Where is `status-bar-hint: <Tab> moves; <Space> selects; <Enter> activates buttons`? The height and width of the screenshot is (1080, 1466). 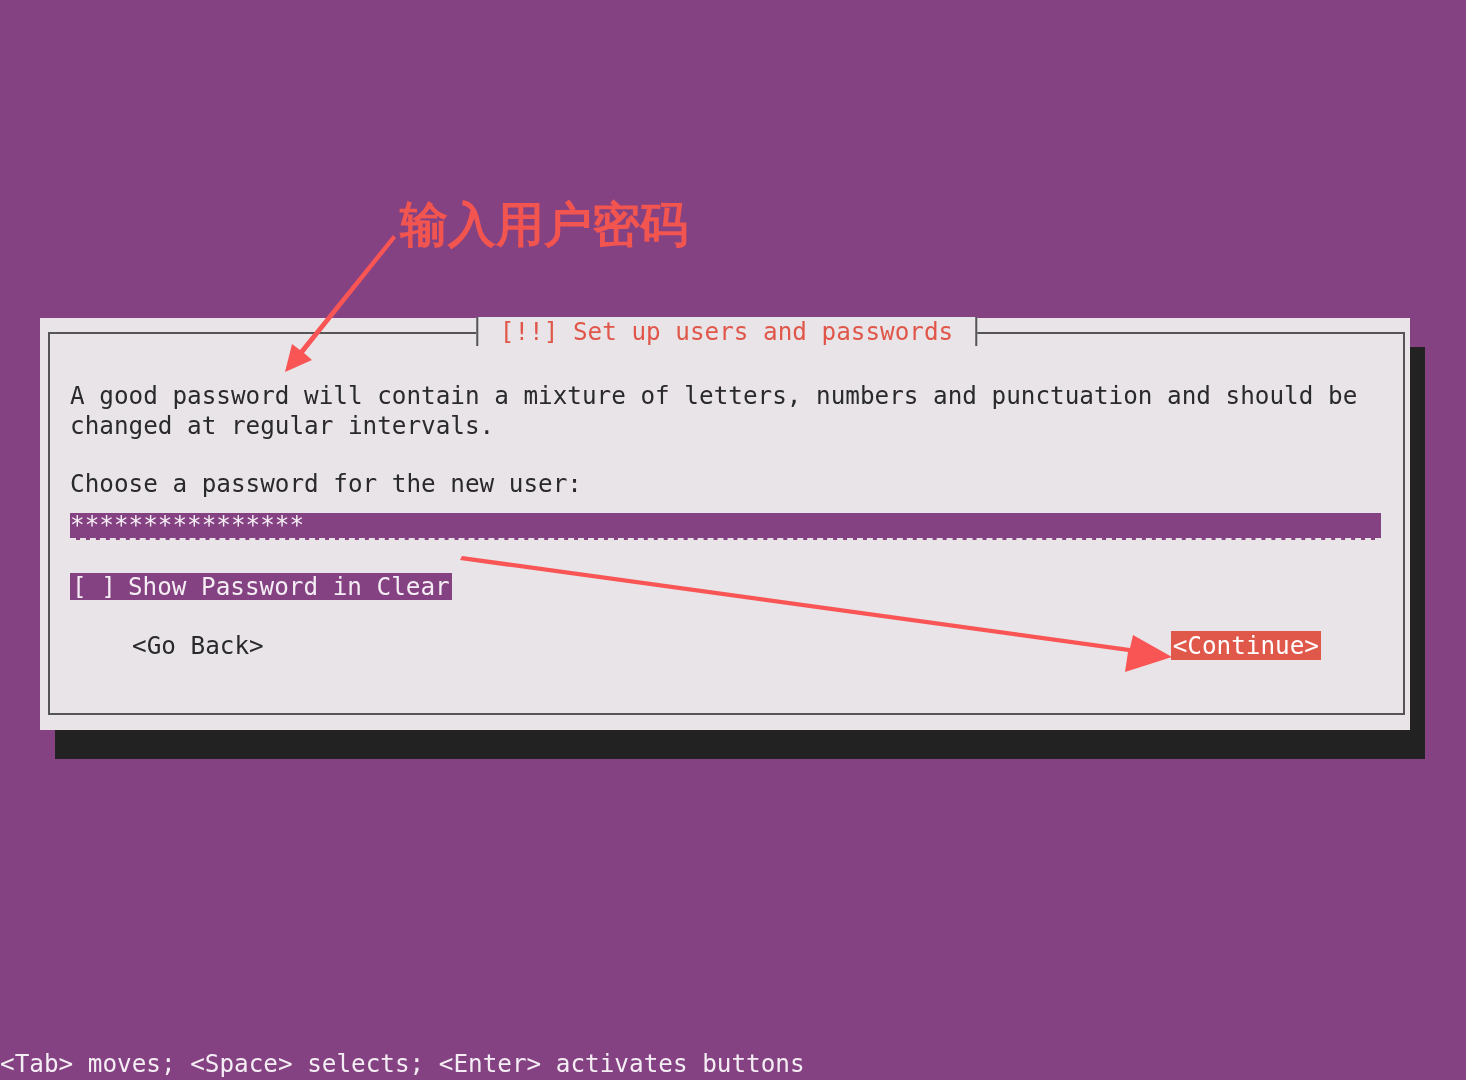
status-bar-hint: <Tab> moves; <Space> selects; <Enter> activates buttons is located at coordinates (402, 1065).